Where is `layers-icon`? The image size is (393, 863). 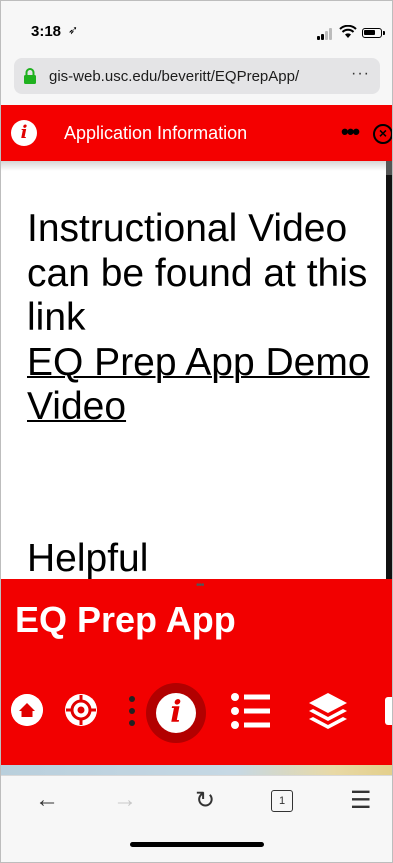 layers-icon is located at coordinates (328, 711).